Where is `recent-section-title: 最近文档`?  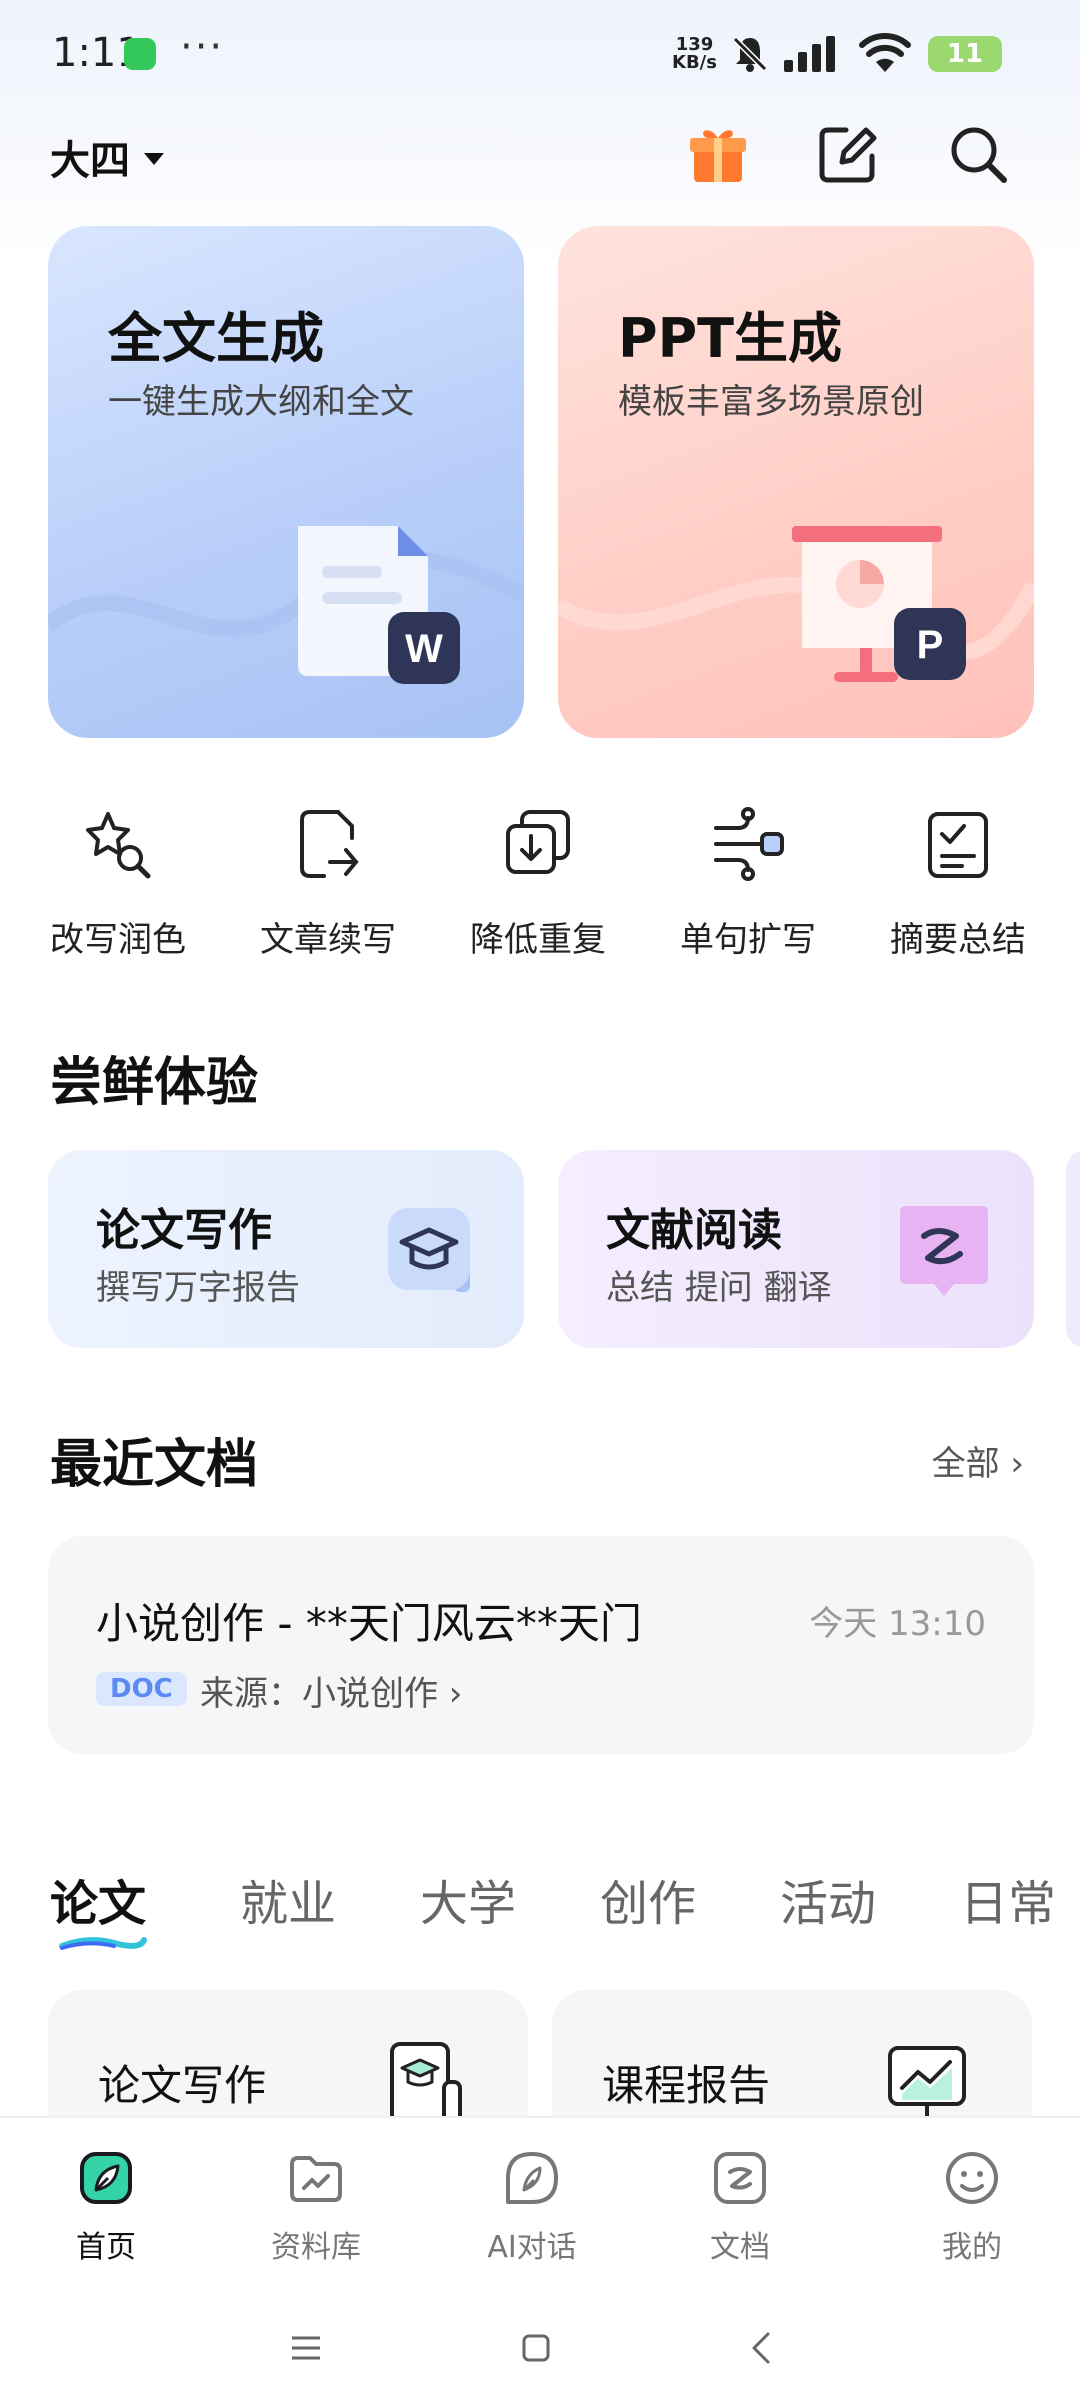
recent-section-title: 最近文档 is located at coordinates (154, 1465).